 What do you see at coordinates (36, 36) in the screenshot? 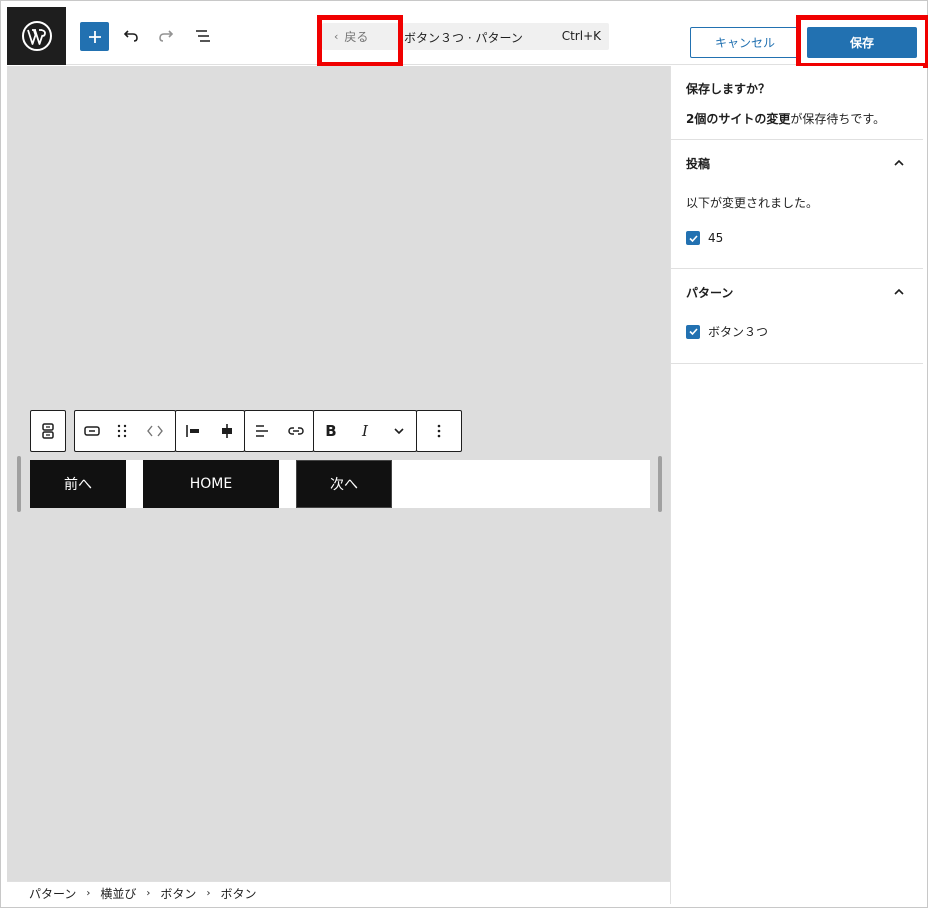
I see `wordpress-logo-icon` at bounding box center [36, 36].